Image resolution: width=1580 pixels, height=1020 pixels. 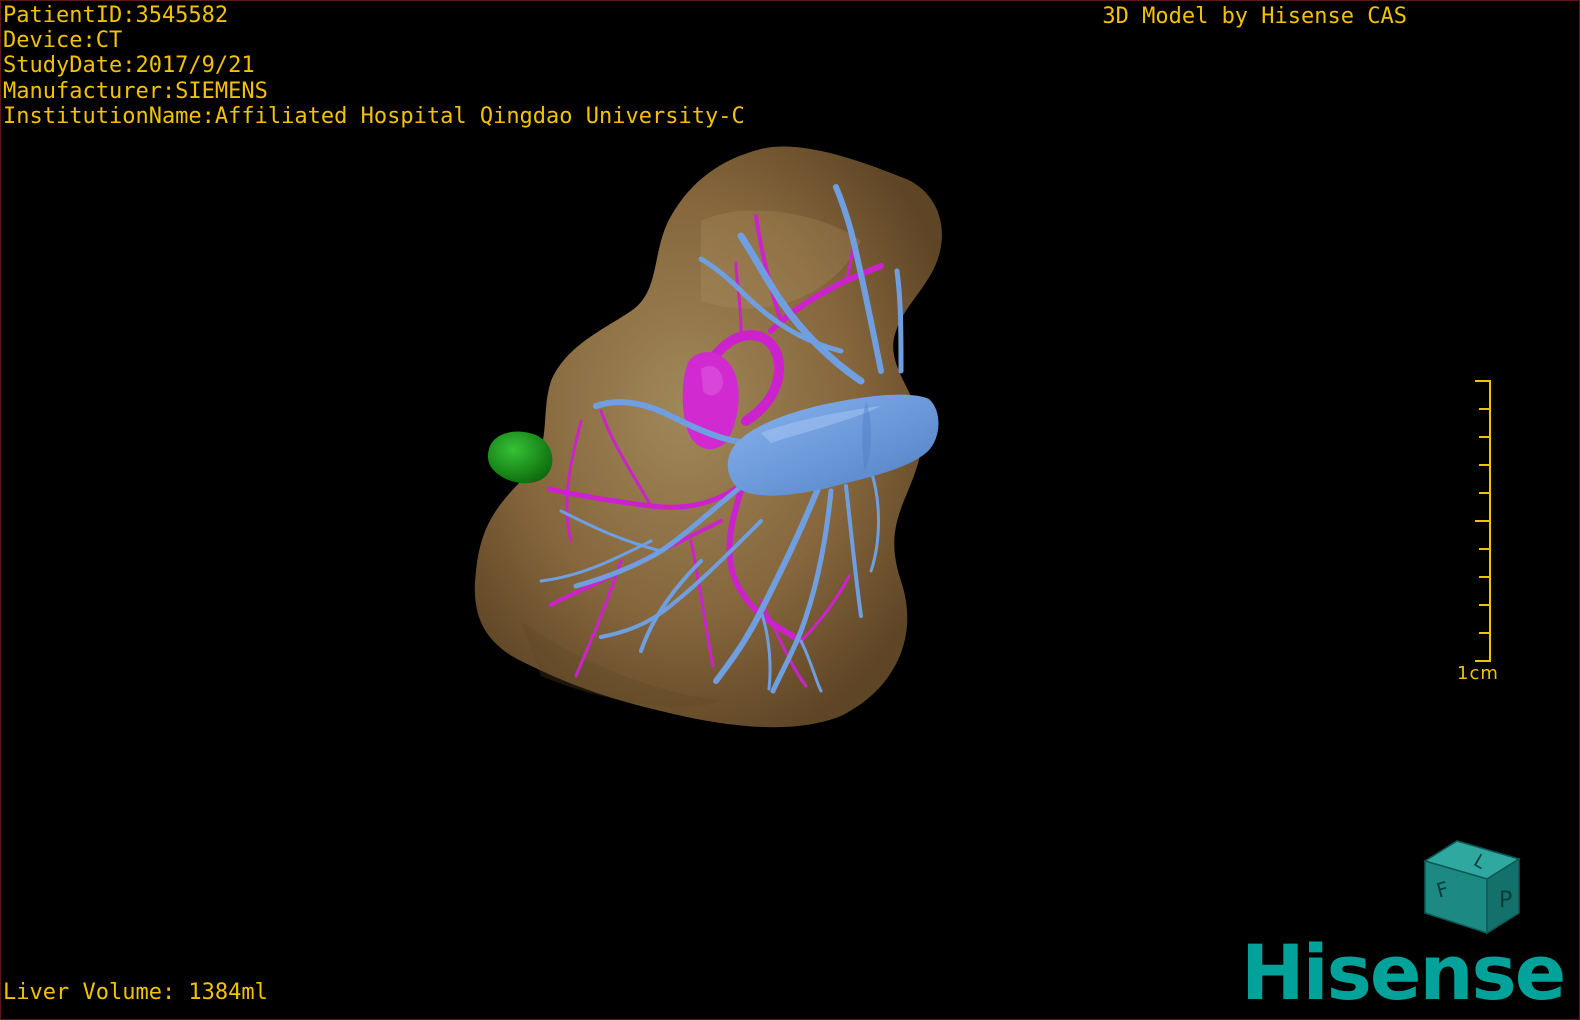 What do you see at coordinates (135, 992) in the screenshot?
I see `liver-volume-text: Liver Volume: 1384ml` at bounding box center [135, 992].